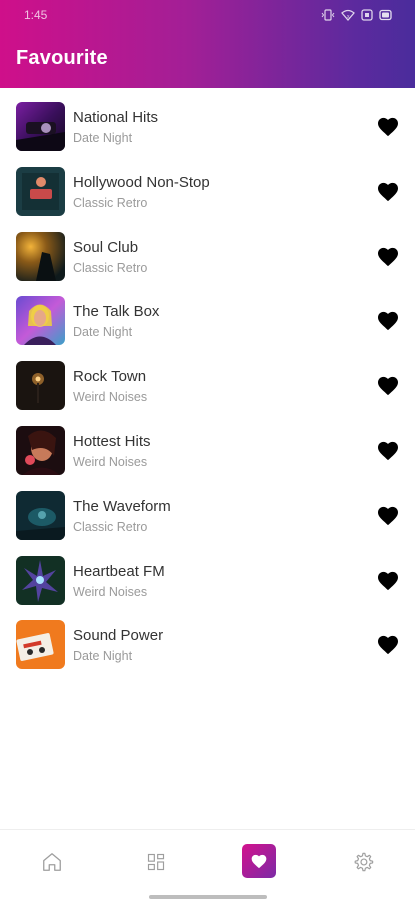  Describe the element at coordinates (207, 15) in the screenshot. I see `status-bar: 1:45 x` at that location.